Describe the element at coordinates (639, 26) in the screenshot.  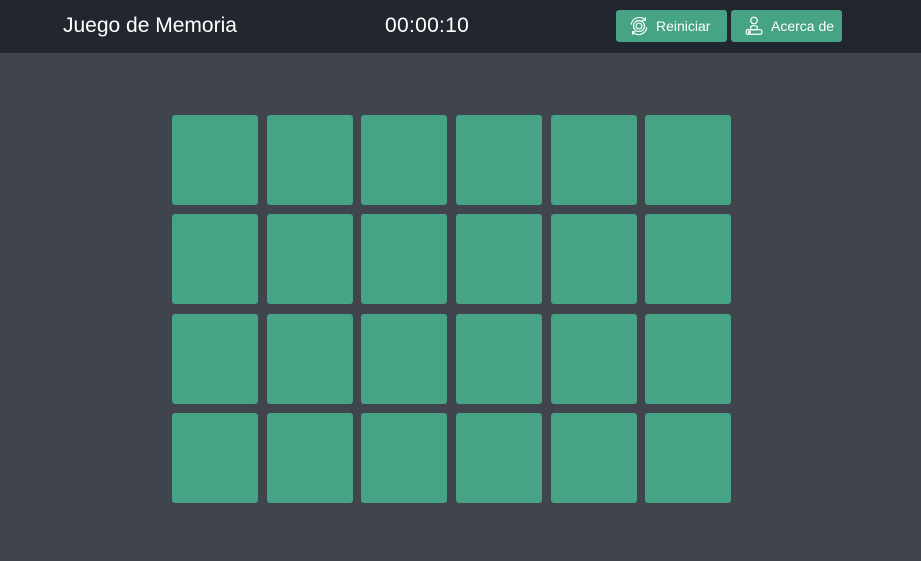
I see `refresh-icon` at that location.